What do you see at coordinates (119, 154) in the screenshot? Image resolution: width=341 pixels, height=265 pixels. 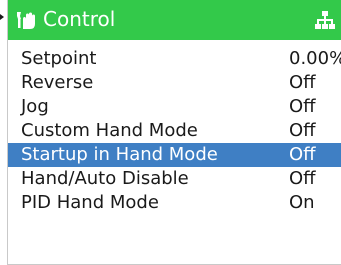 I see `item-label: Startup in Hand Mode` at bounding box center [119, 154].